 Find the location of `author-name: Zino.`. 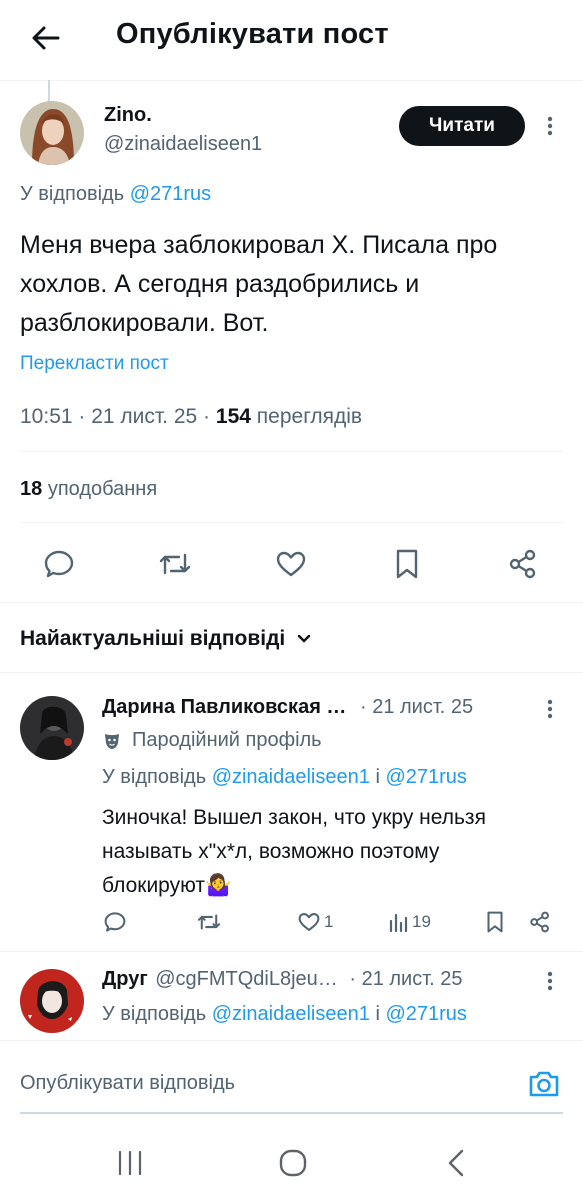

author-name: Zino. is located at coordinates (128, 115).